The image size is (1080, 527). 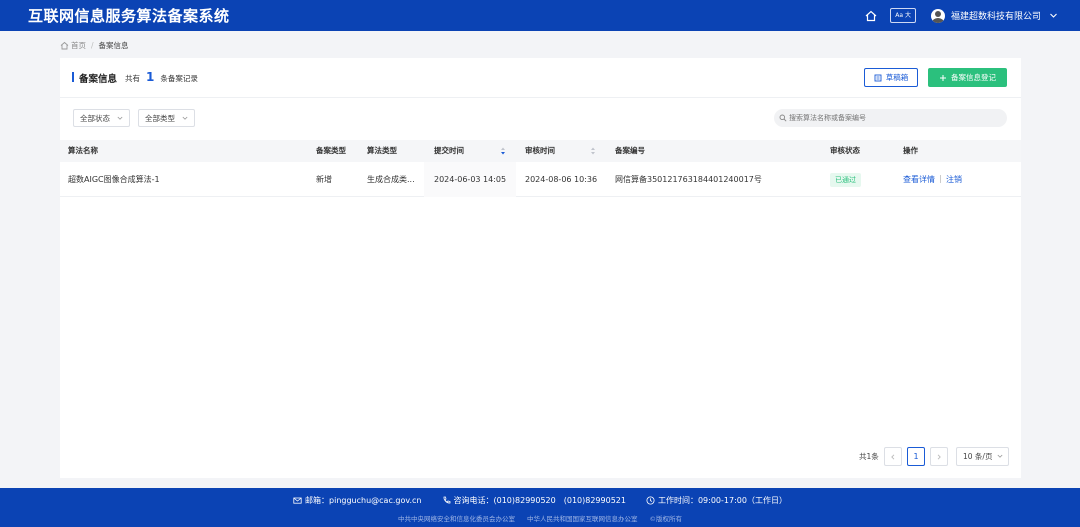 I want to click on page-size-select: 10 条/页, so click(x=982, y=456).